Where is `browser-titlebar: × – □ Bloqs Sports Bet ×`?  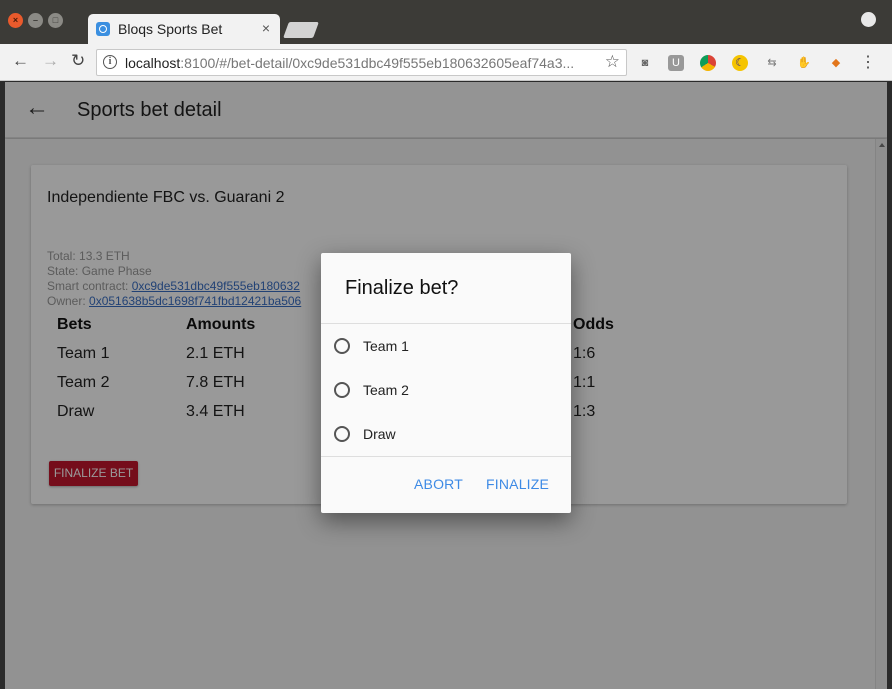 browser-titlebar: × – □ Bloqs Sports Bet × is located at coordinates (446, 22).